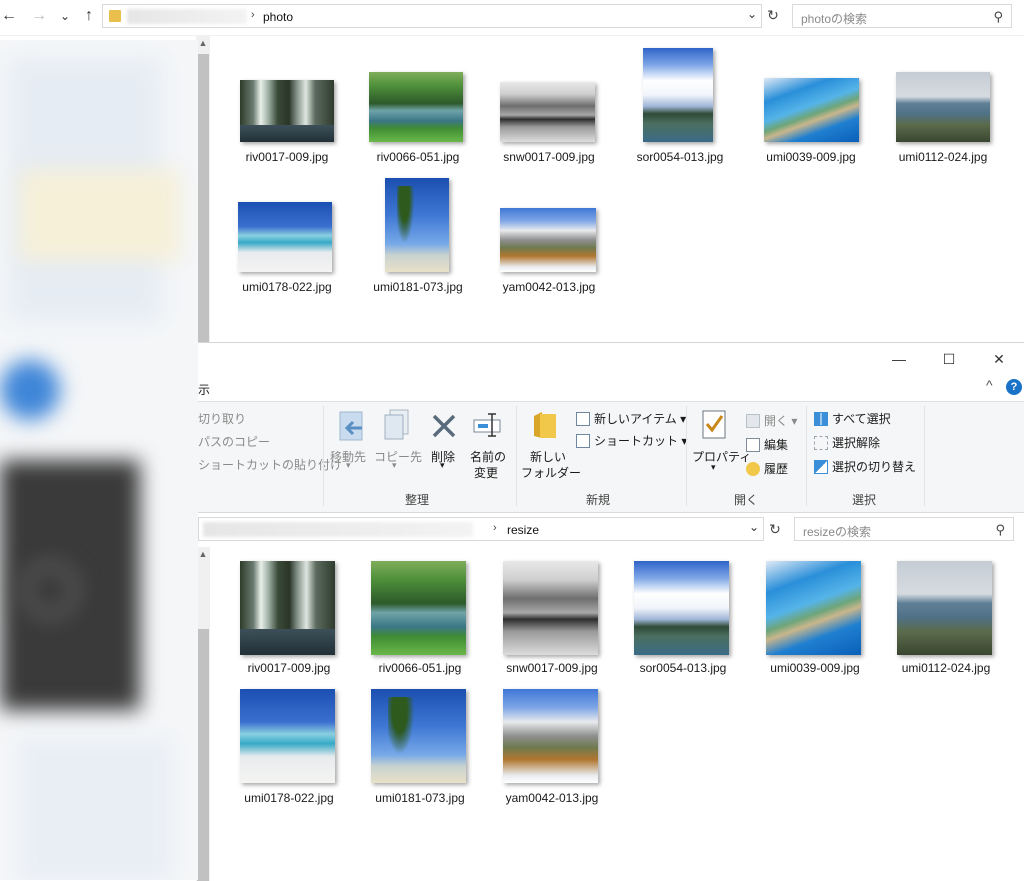 The image size is (1024, 881). Describe the element at coordinates (753, 469) in the screenshot. I see `history-icon` at that location.